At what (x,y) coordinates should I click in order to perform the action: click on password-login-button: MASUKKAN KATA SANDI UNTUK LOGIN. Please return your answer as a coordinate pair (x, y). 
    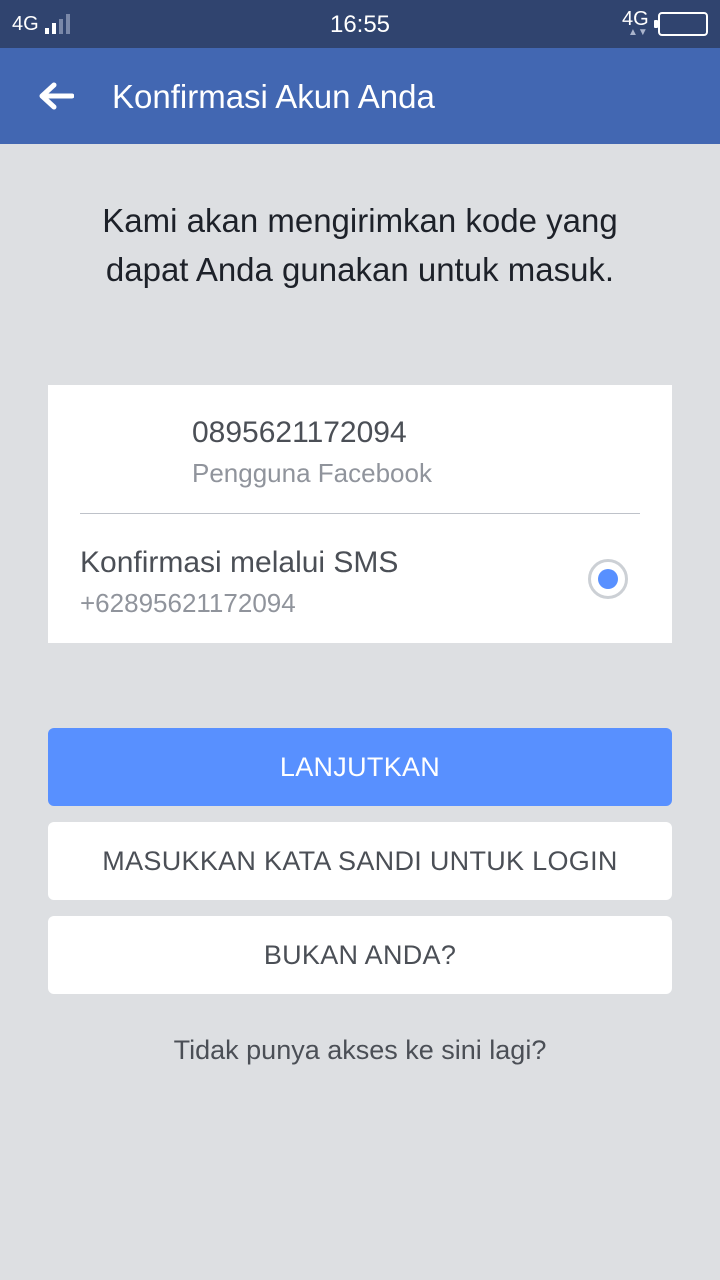
    Looking at the image, I should click on (360, 861).